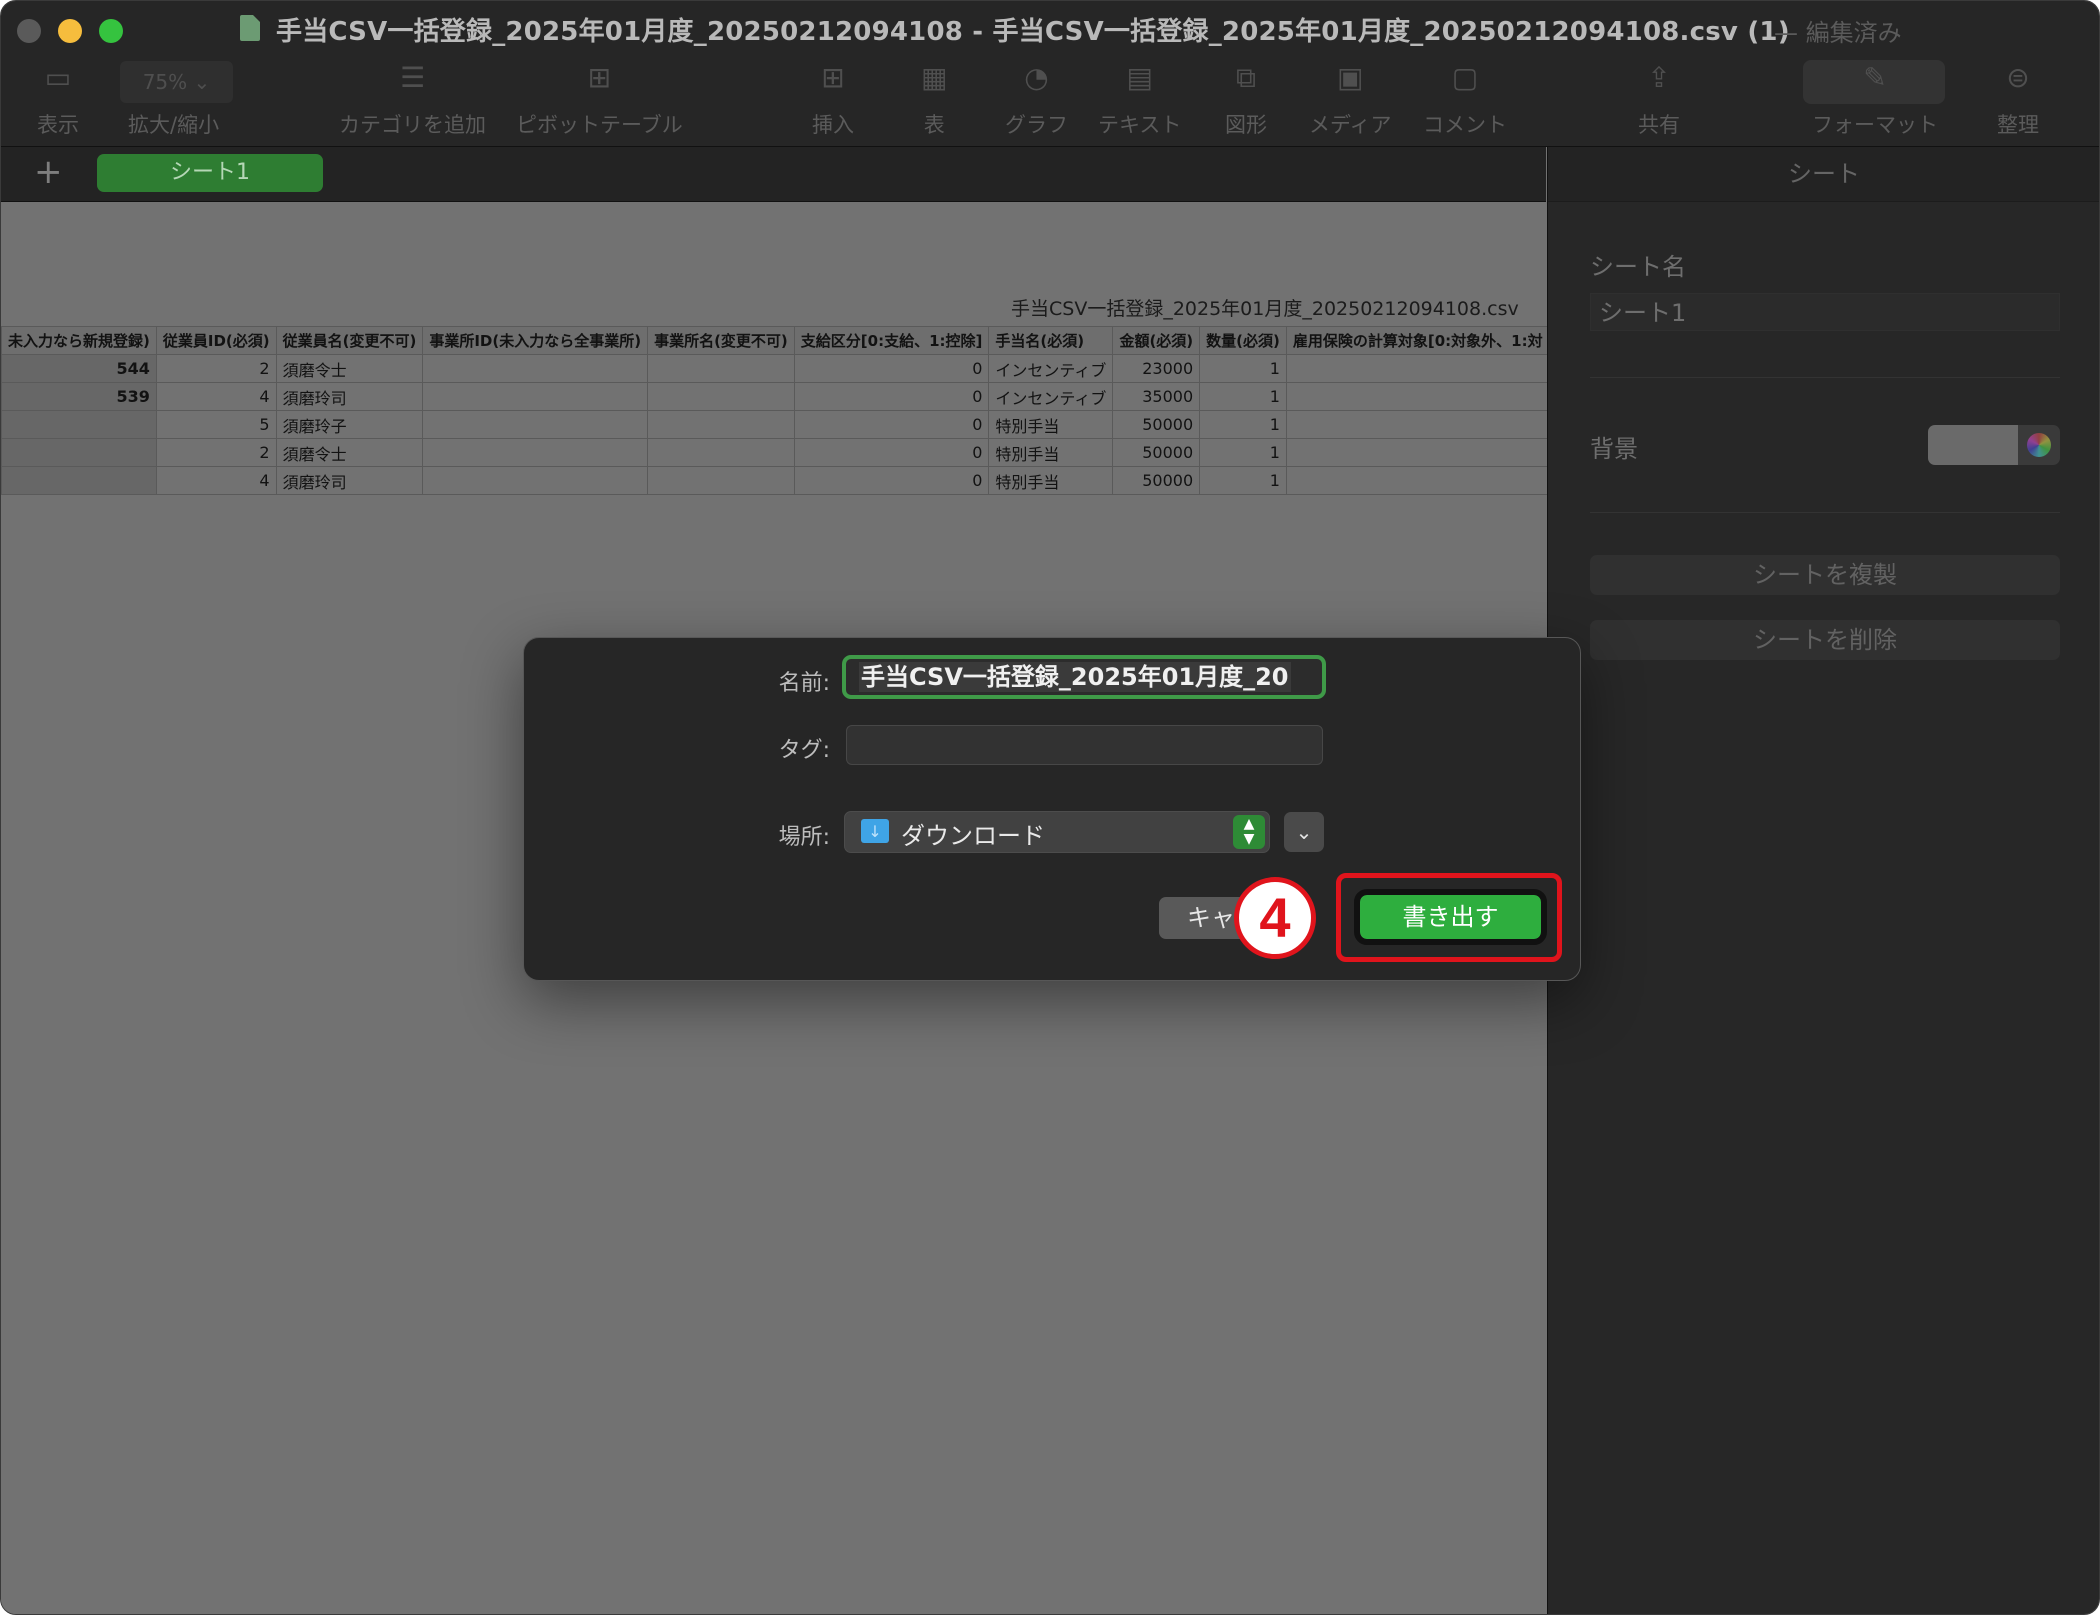 Image resolution: width=2100 pixels, height=1615 pixels. Describe the element at coordinates (599, 100) in the screenshot. I see `toolbar-pivot-table-button: ⊞ ピボットテーブル` at that location.